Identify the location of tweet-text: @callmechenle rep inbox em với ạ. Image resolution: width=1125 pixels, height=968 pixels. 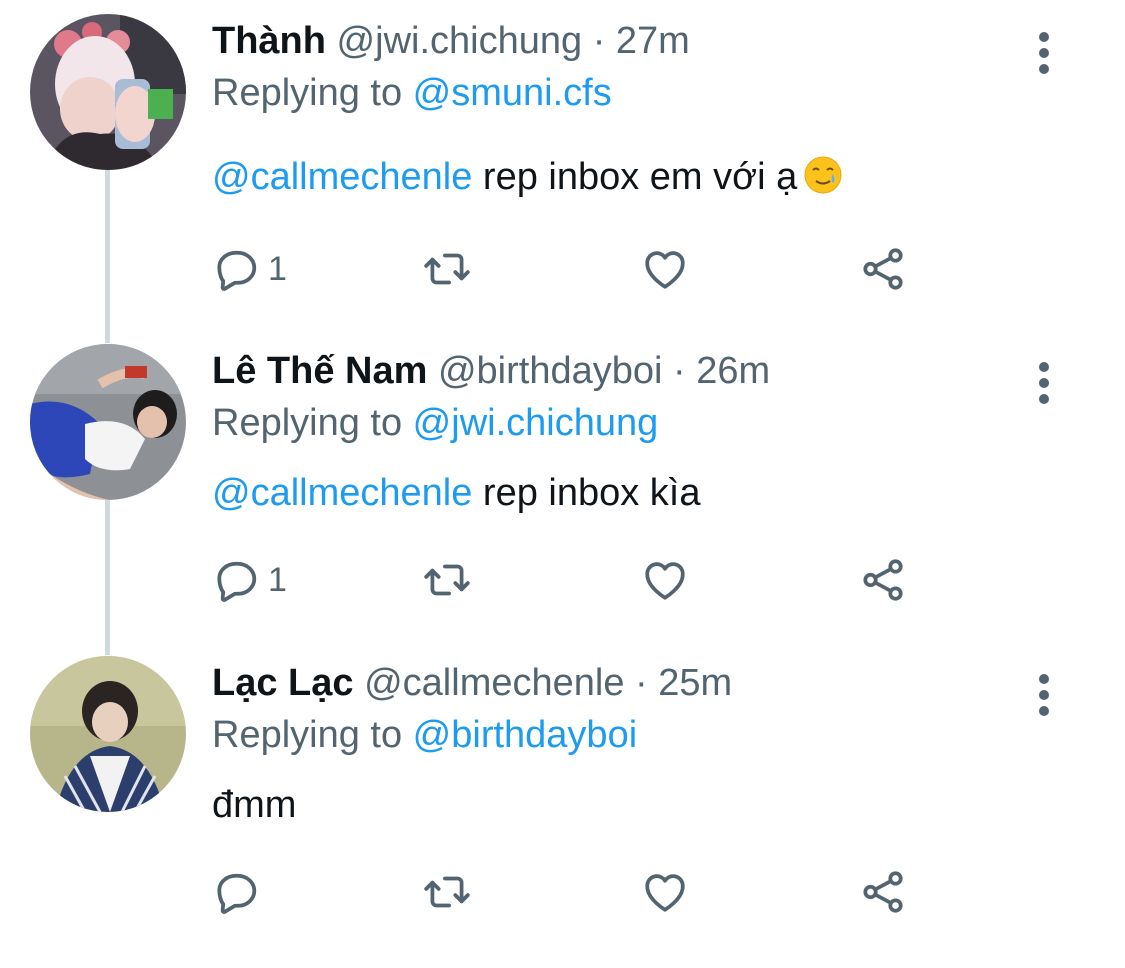
(527, 177).